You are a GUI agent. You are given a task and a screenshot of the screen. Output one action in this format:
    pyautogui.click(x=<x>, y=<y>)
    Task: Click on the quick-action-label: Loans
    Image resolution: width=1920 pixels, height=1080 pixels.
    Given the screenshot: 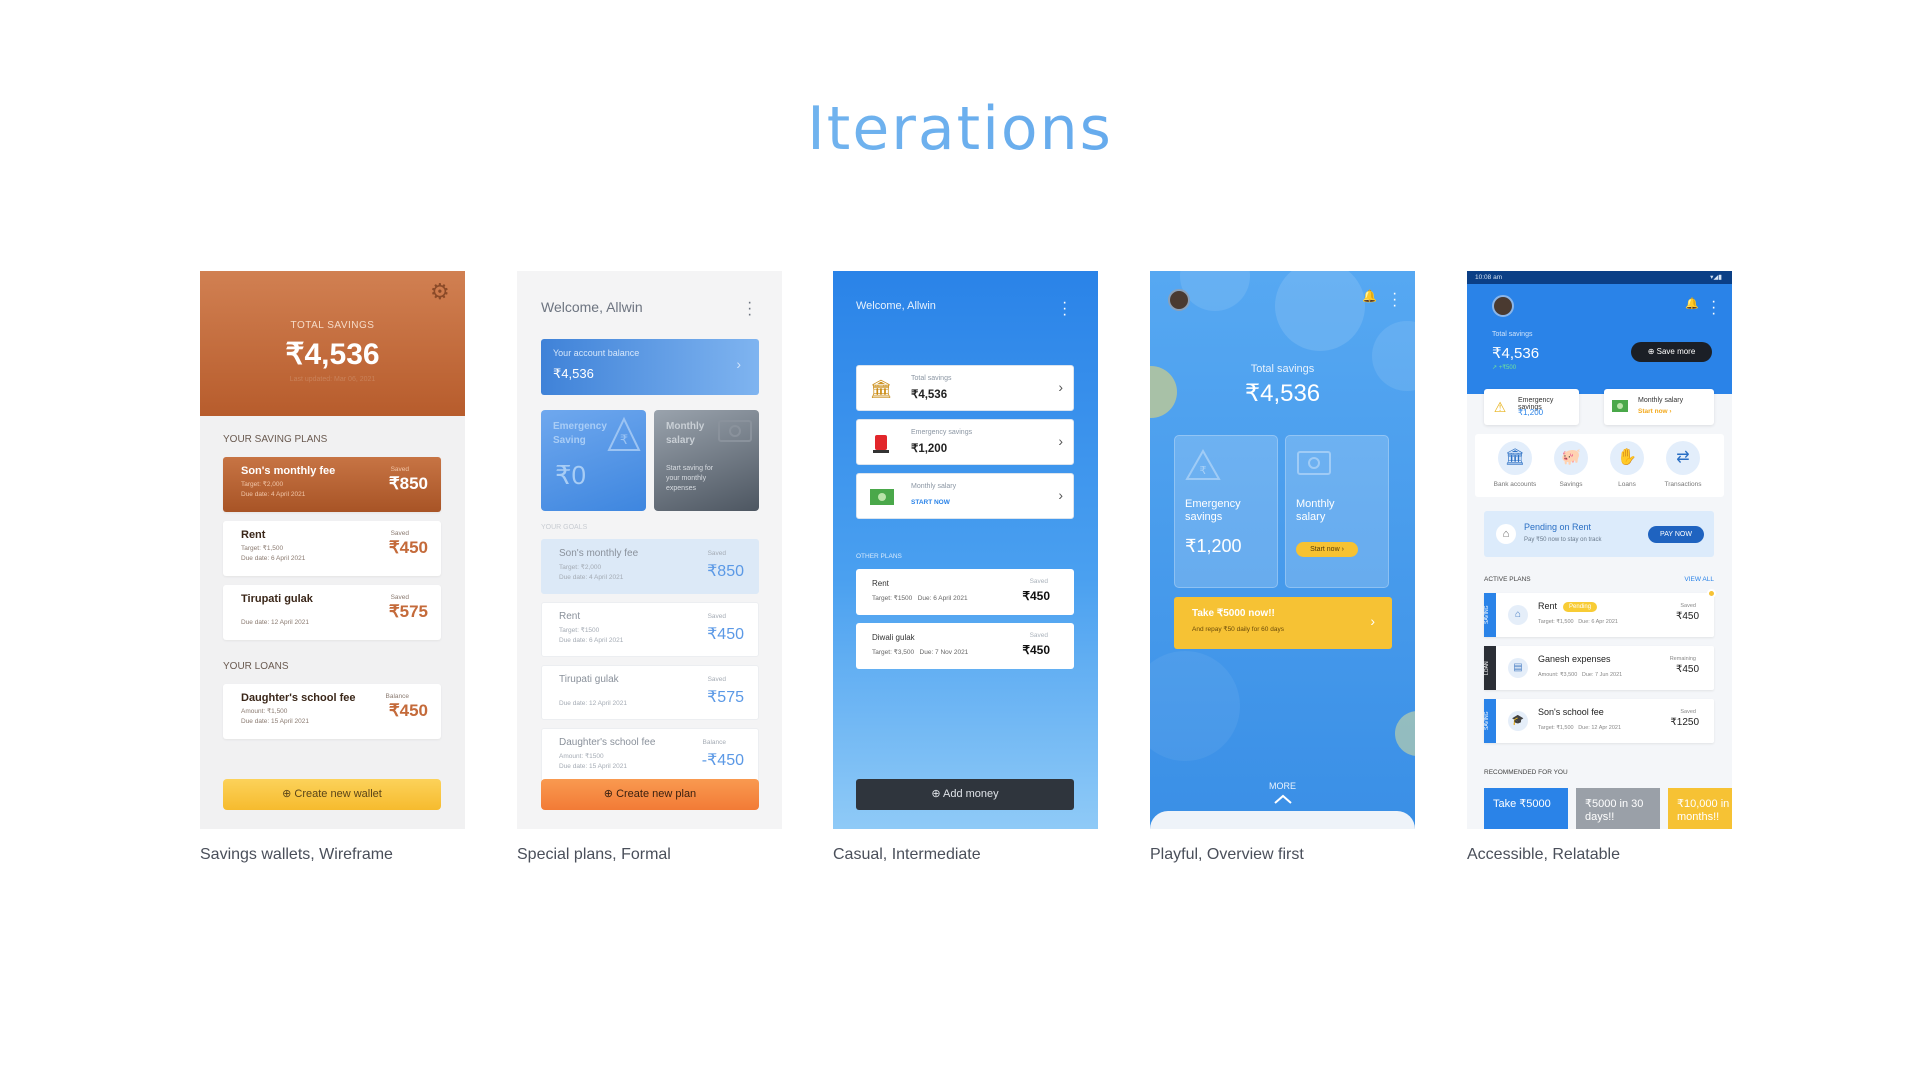 What is the action you would take?
    pyautogui.click(x=1627, y=484)
    